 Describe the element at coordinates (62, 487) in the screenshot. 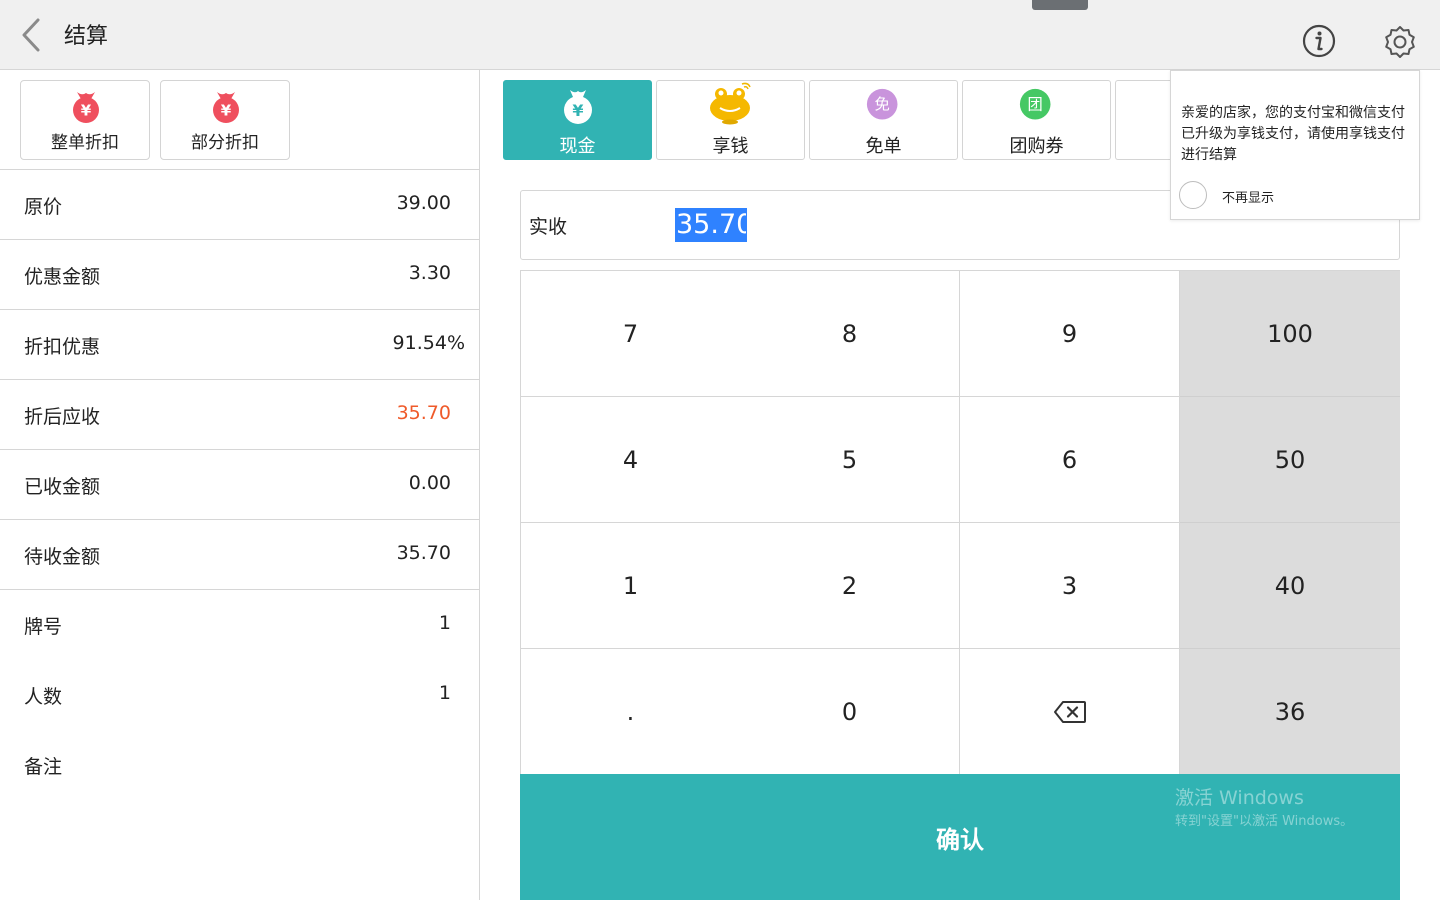

I see `received-label: 已收金额` at that location.